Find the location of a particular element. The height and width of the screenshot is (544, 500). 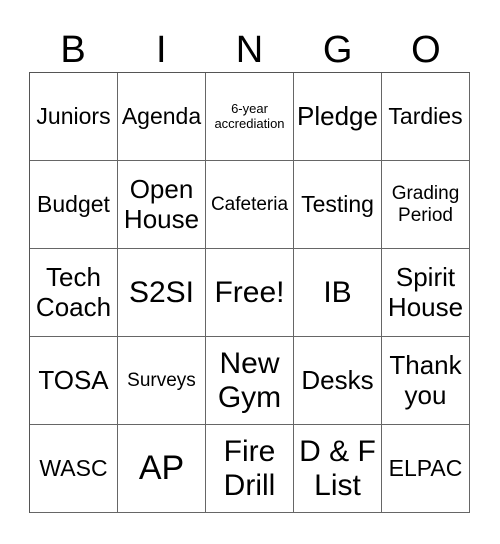

bingo-cell-text: Grading Period is located at coordinates (425, 204).